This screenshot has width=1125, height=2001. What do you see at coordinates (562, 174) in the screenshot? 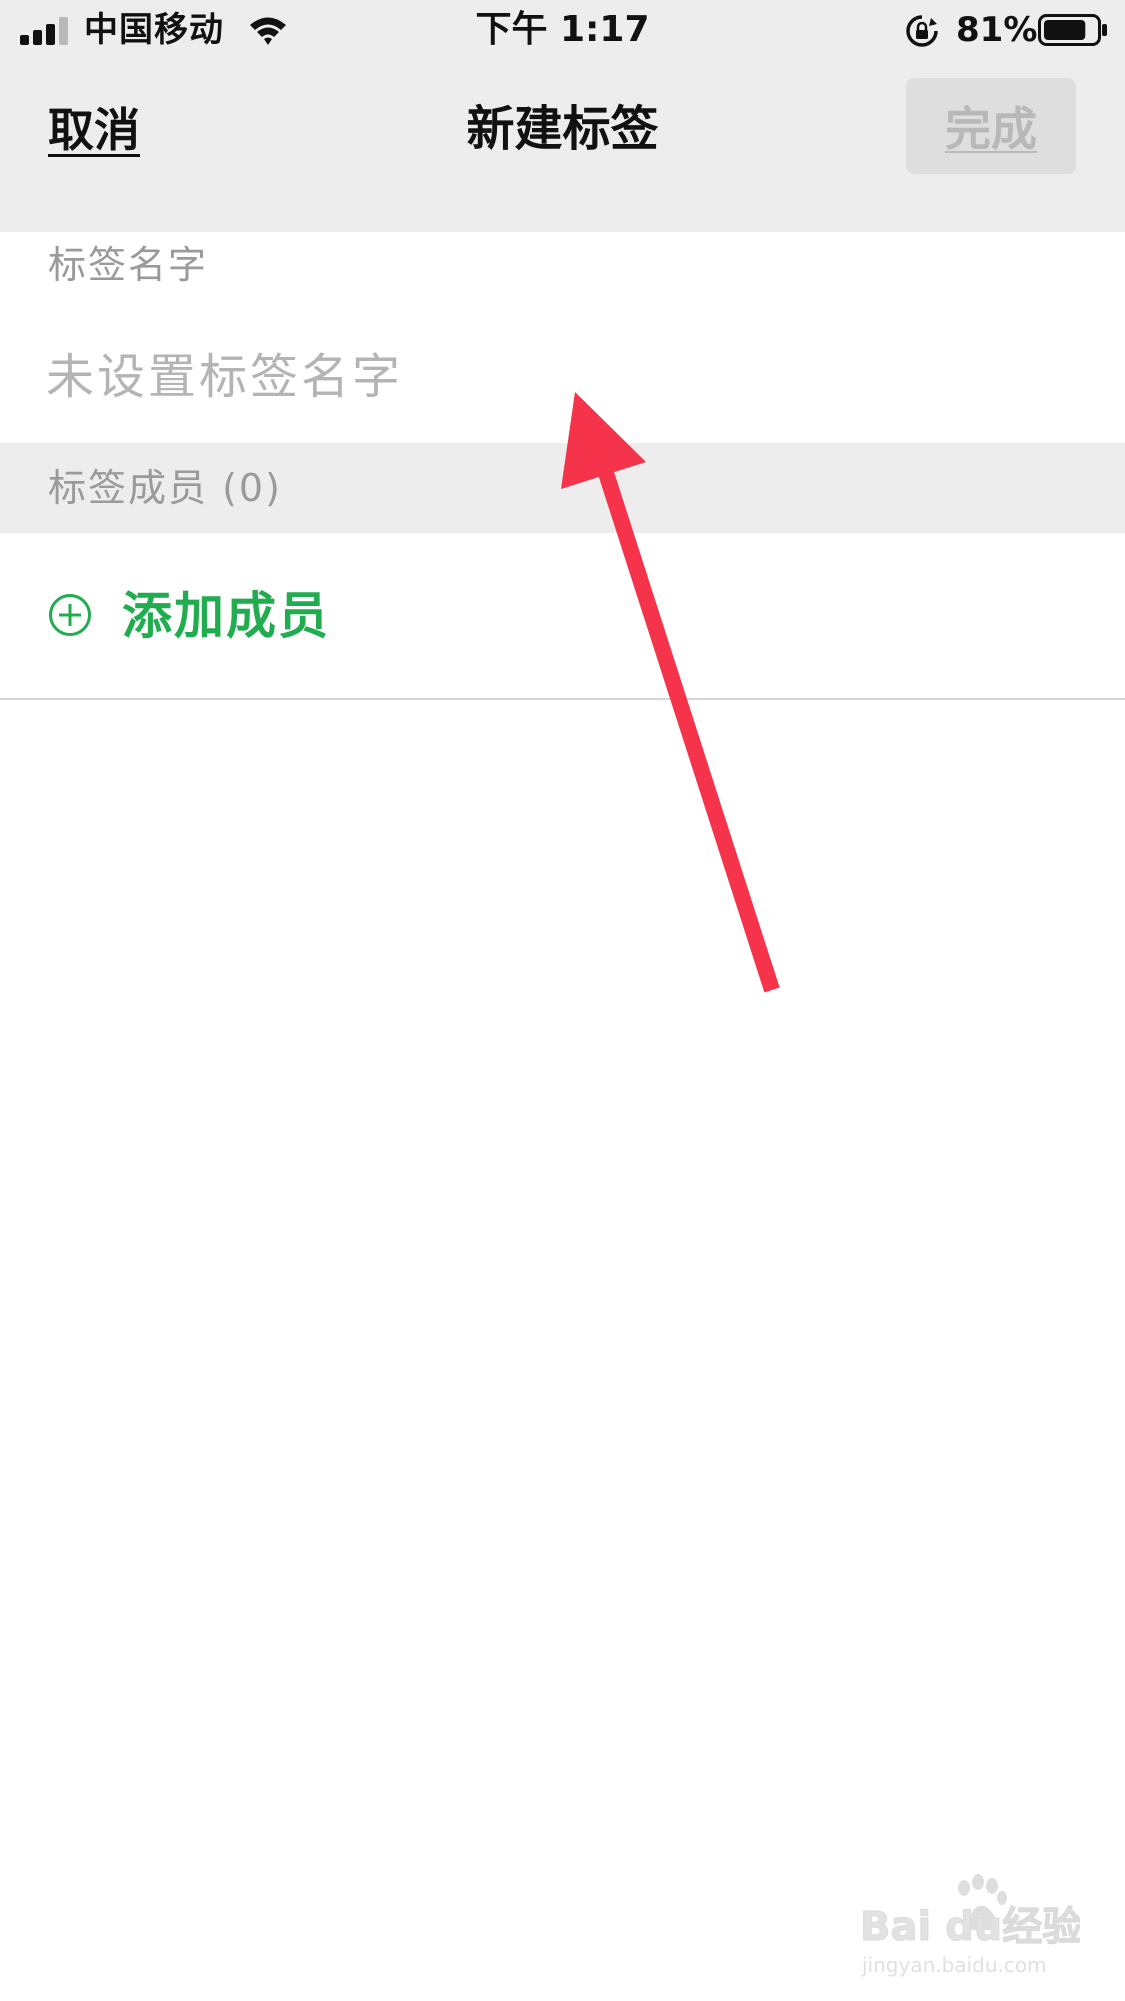
I see `nav-bar: 取消 新建标签 完成 标签名字` at bounding box center [562, 174].